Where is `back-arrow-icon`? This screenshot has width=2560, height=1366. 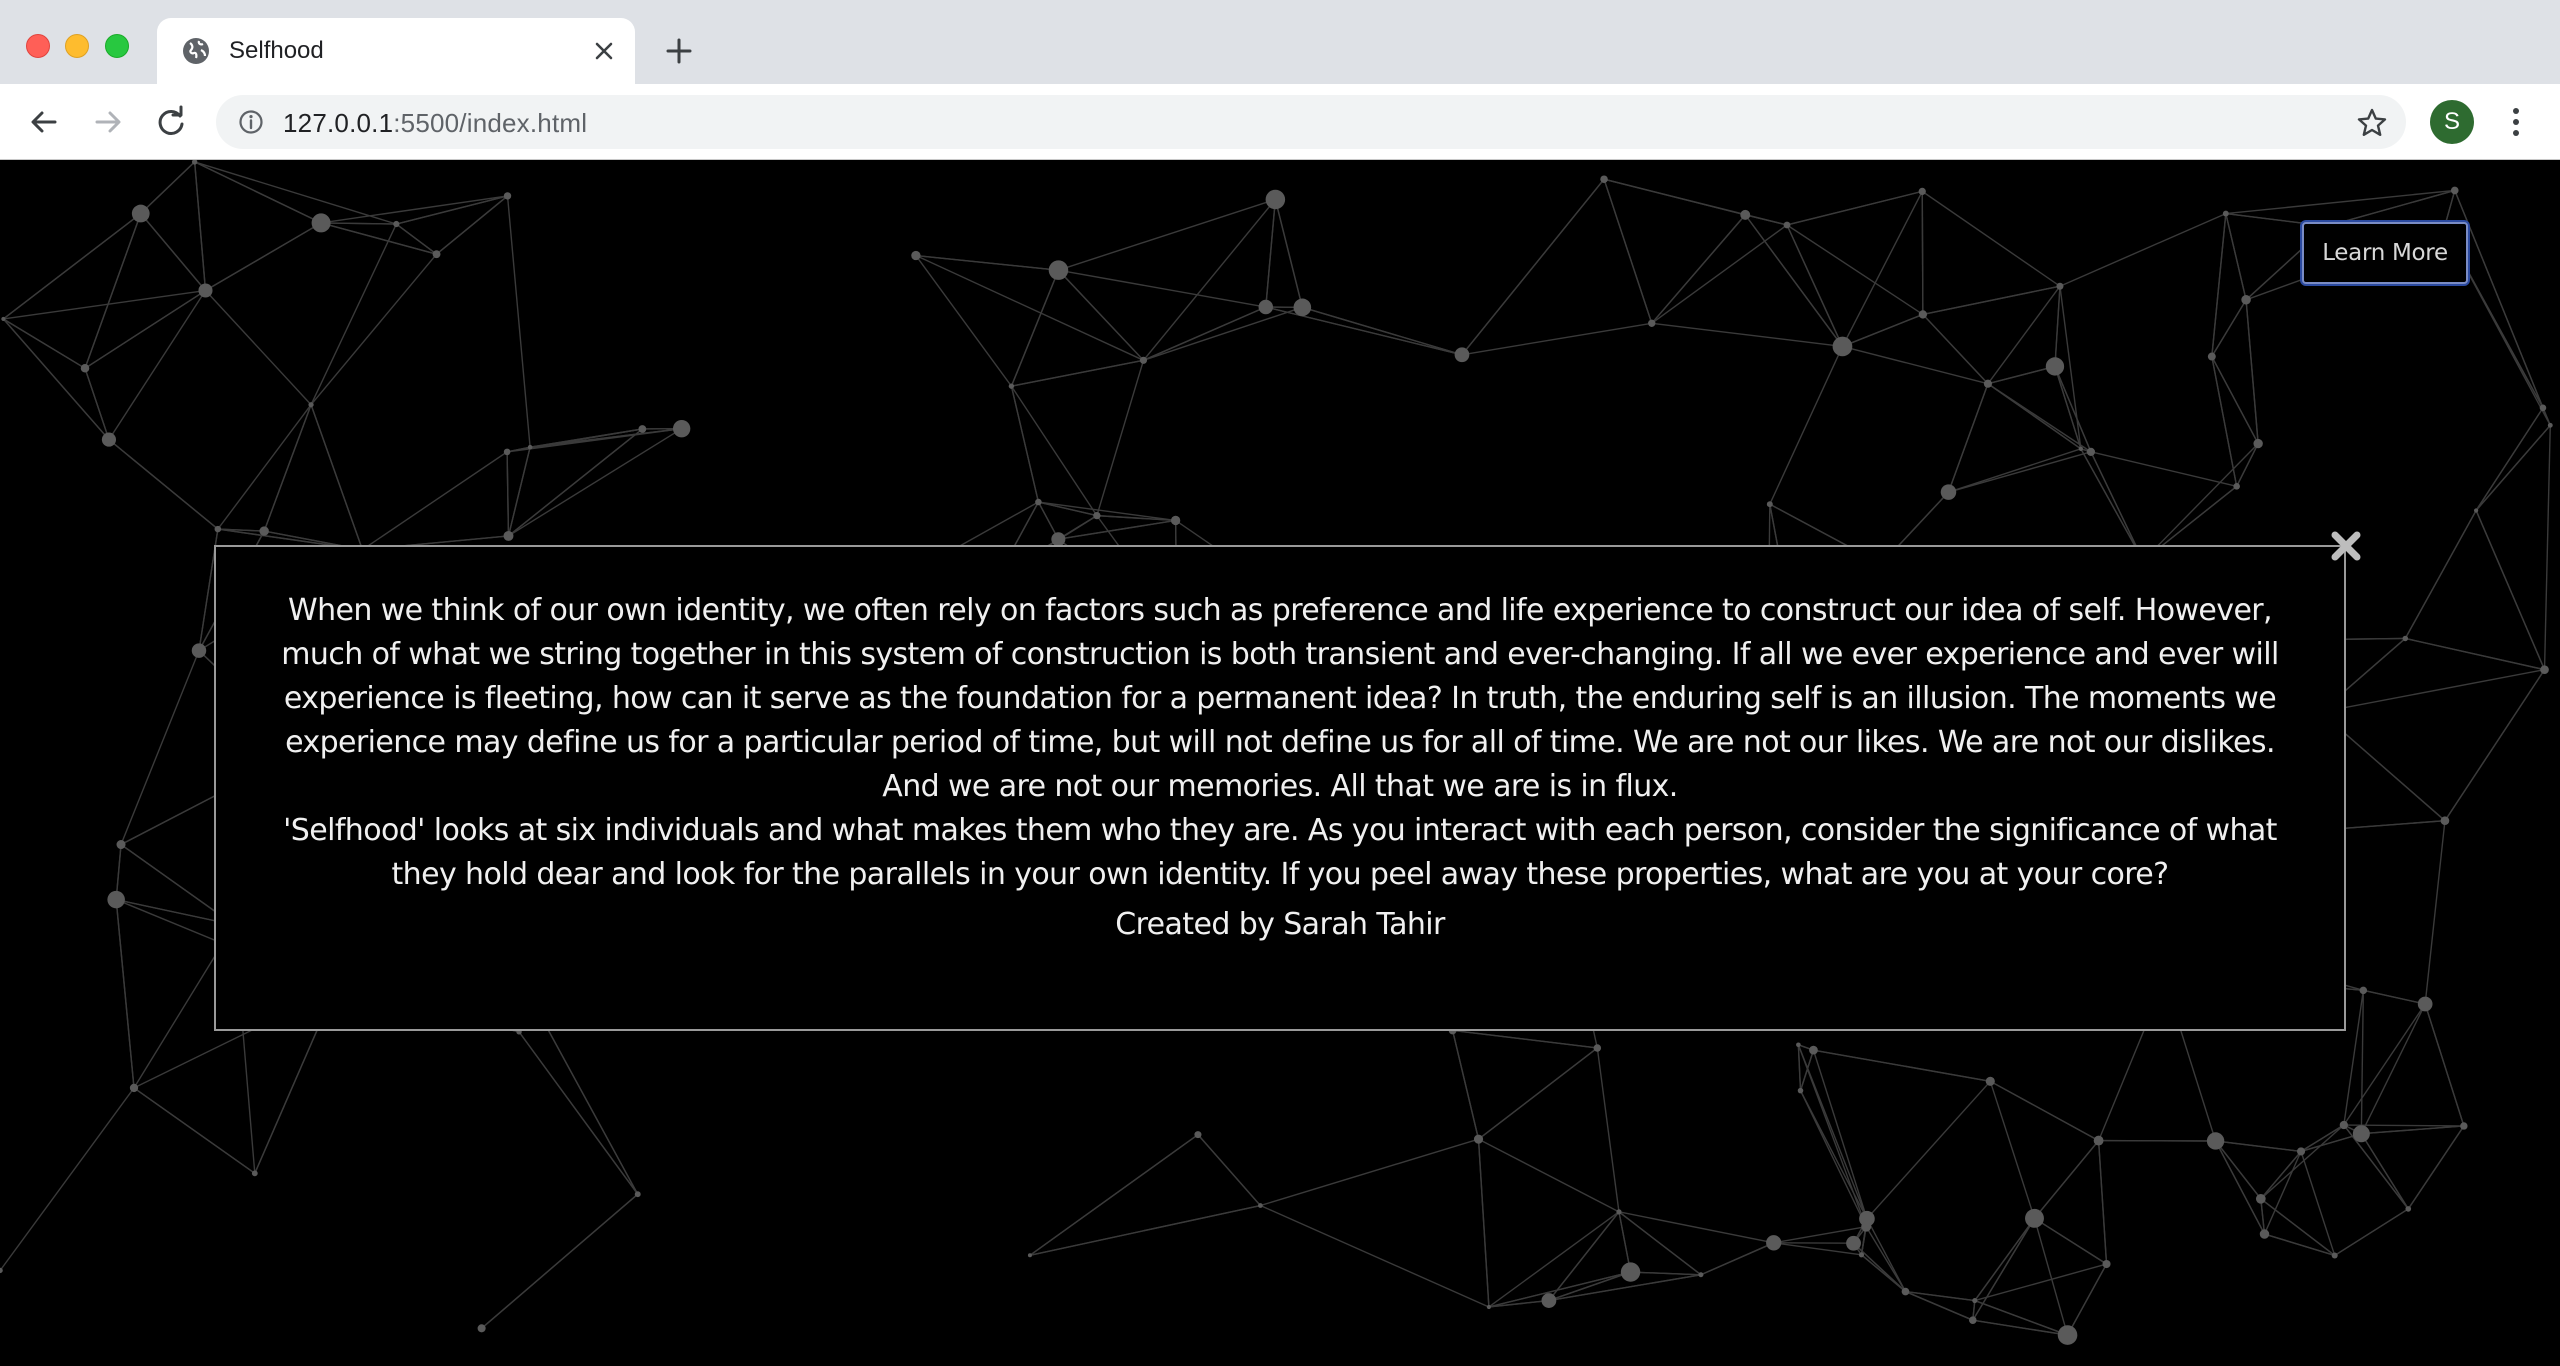 back-arrow-icon is located at coordinates (44, 122).